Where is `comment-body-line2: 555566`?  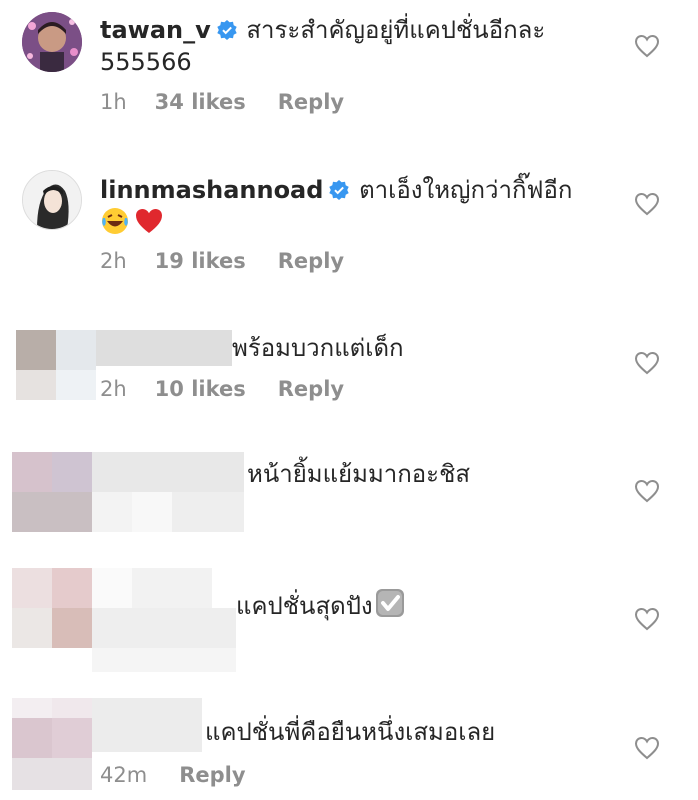
comment-body-line2: 555566 is located at coordinates (146, 62).